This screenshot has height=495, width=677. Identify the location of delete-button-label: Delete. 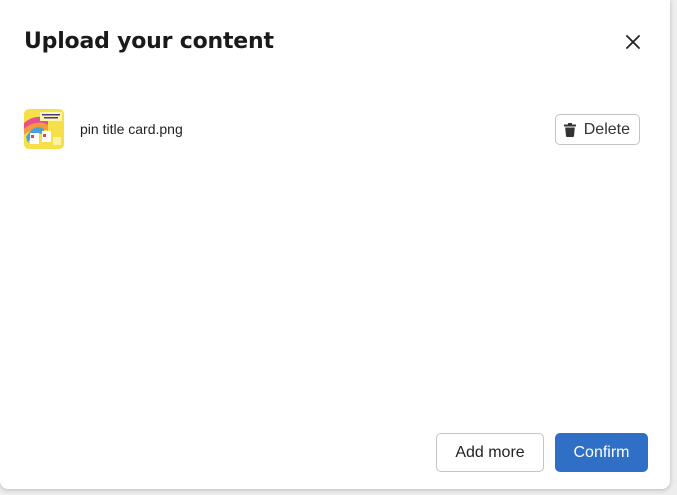
(606, 129).